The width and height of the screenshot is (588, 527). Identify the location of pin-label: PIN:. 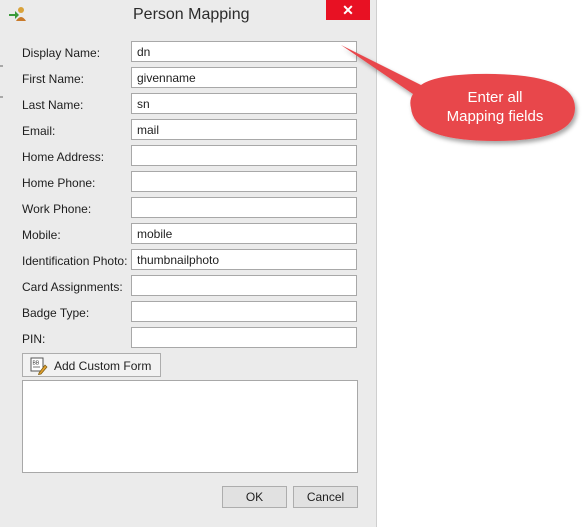
(34, 339).